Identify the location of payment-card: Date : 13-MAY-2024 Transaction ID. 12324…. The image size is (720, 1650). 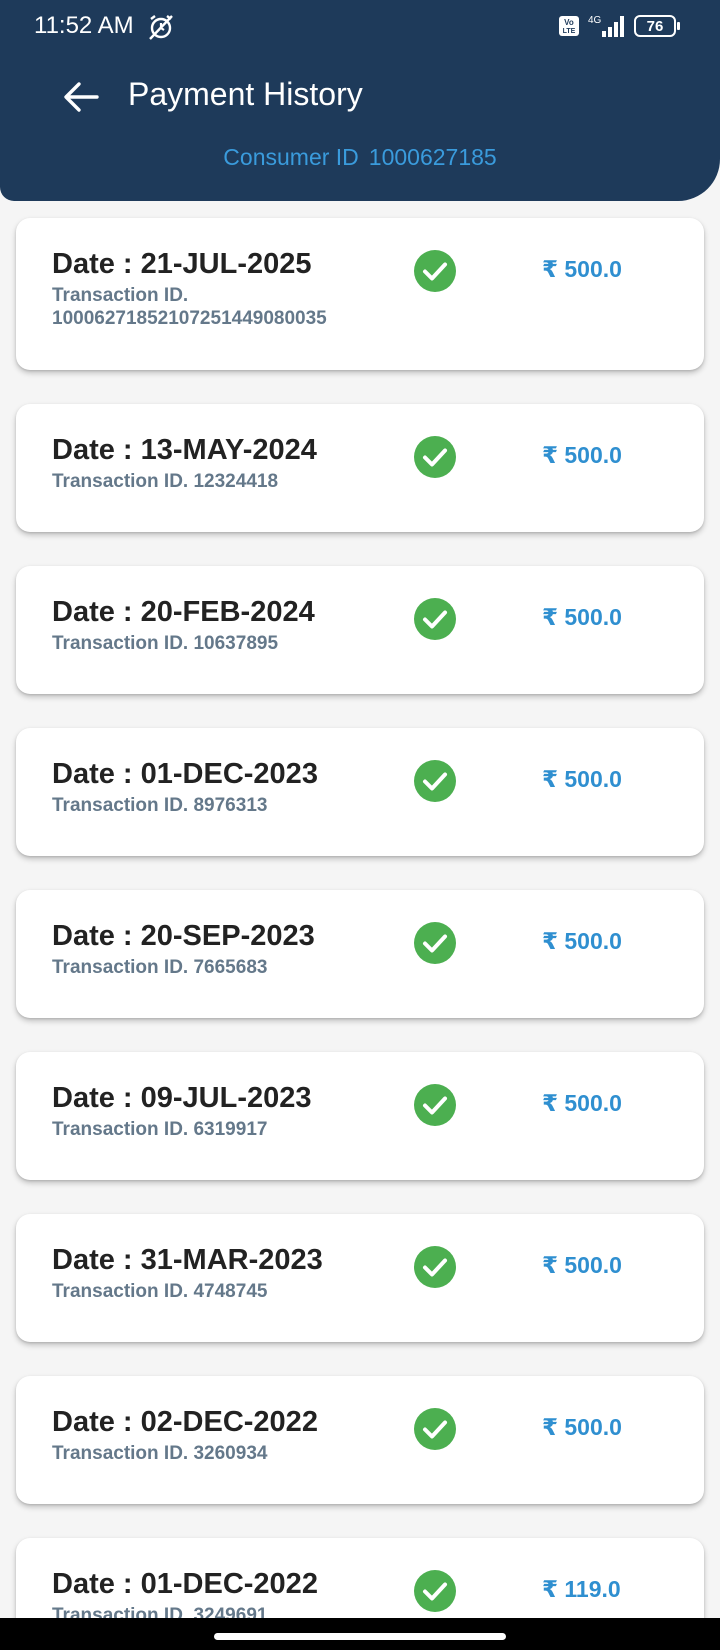
(360, 468).